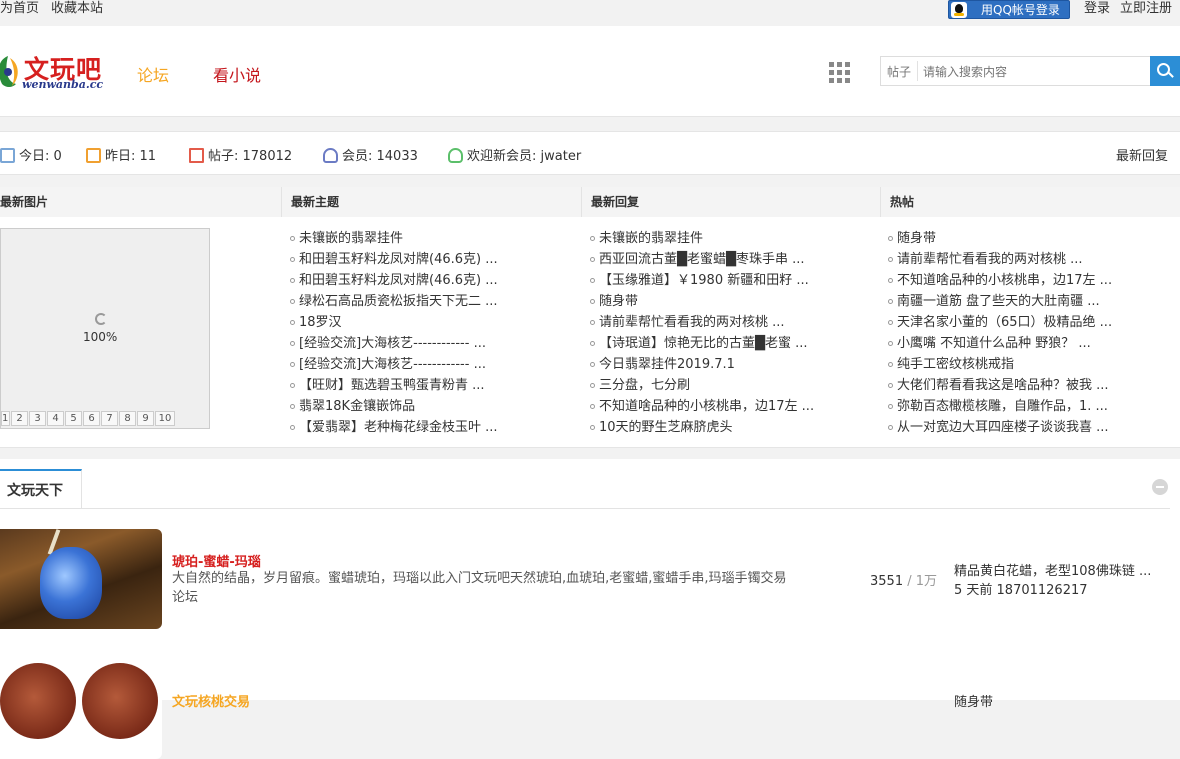 Image resolution: width=1180 pixels, height=759 pixels. Describe the element at coordinates (211, 700) in the screenshot. I see `board-title-walnut: 文玩核桃交易` at that location.